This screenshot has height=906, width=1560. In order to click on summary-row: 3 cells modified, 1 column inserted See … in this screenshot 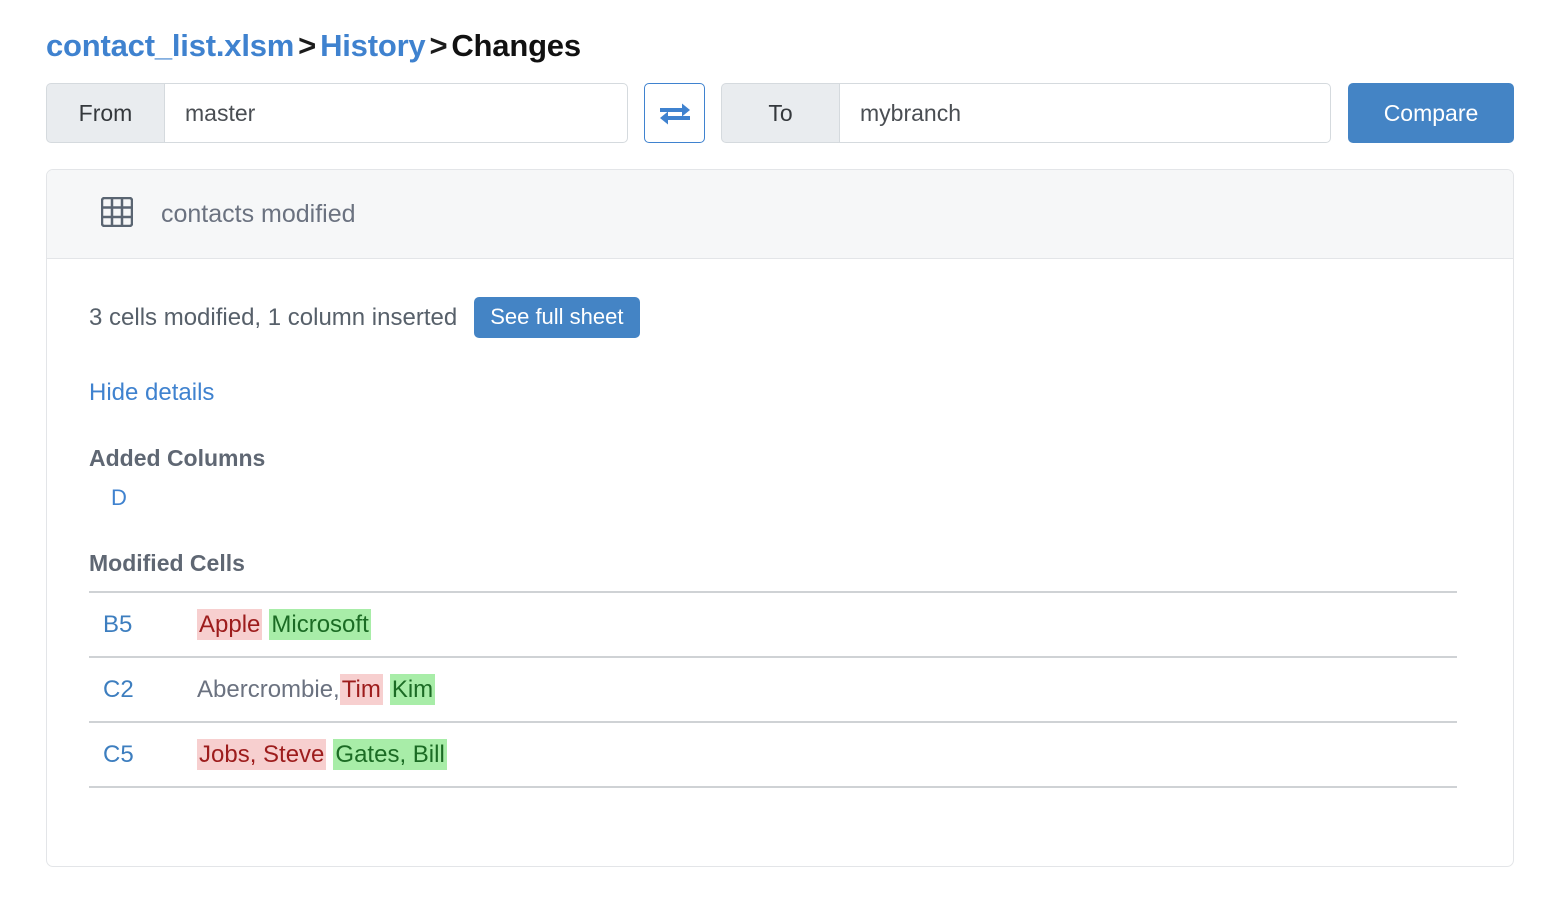, I will do `click(781, 317)`.